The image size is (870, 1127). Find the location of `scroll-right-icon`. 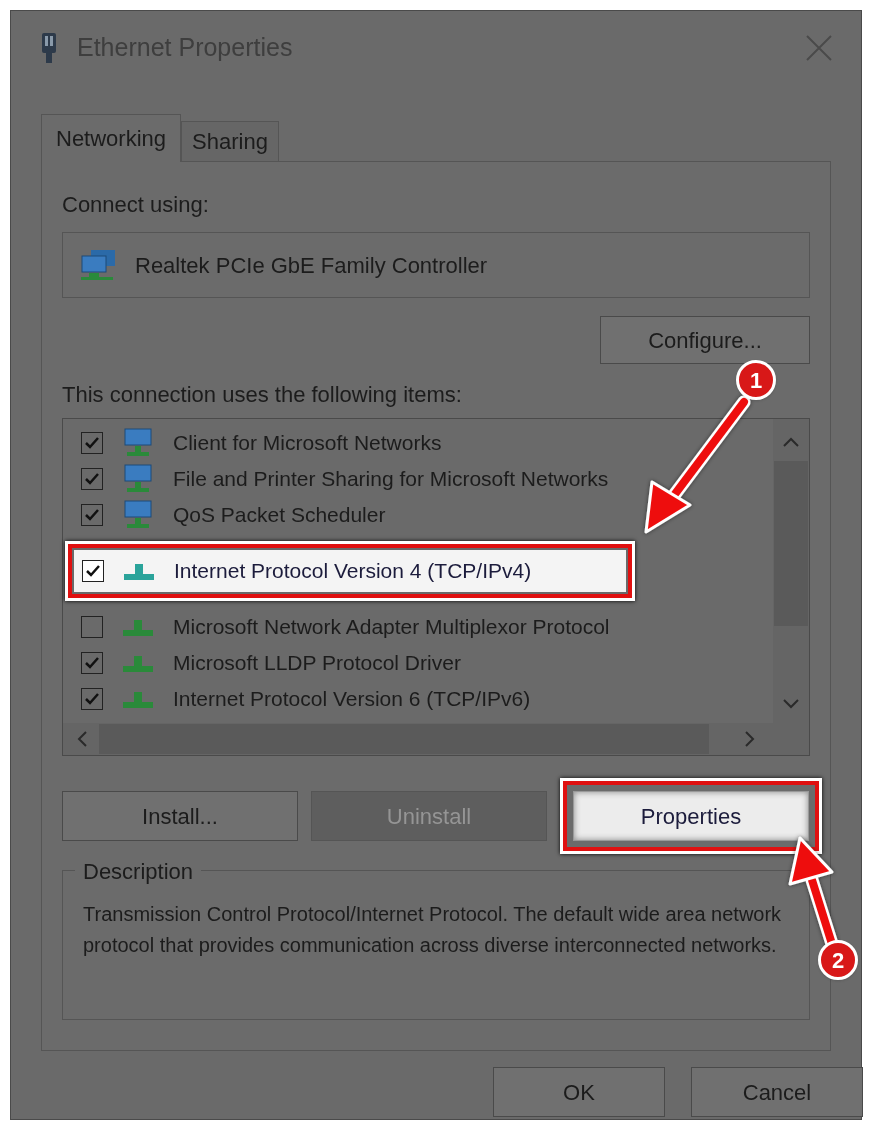

scroll-right-icon is located at coordinates (750, 739).